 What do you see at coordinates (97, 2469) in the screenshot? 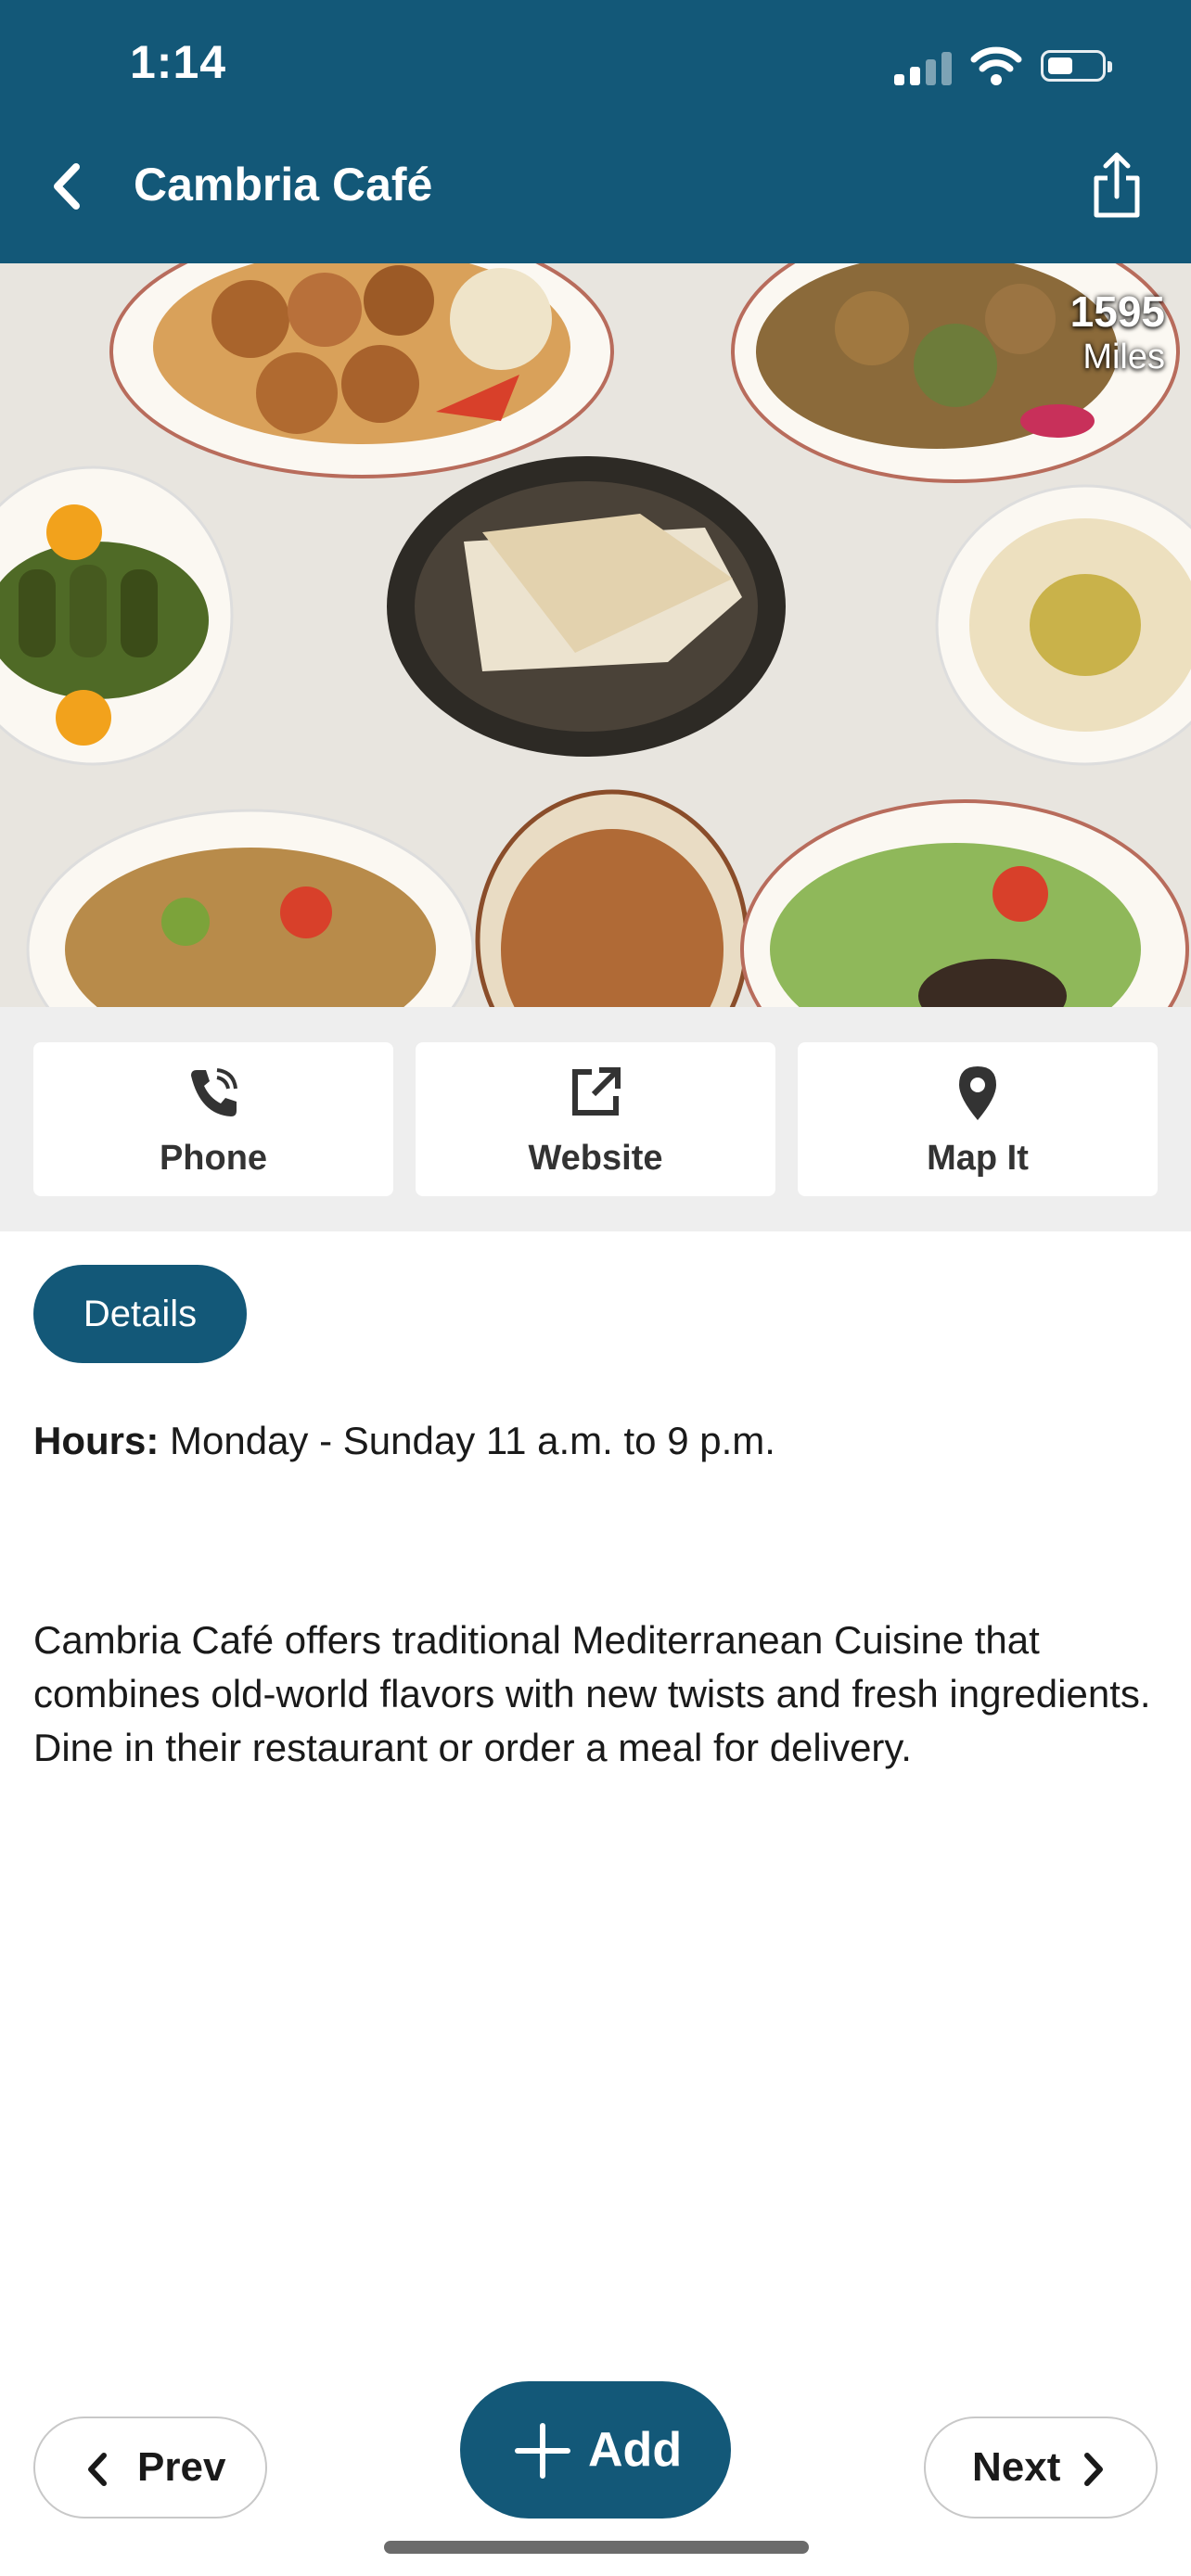
I see `chevron-left-icon` at bounding box center [97, 2469].